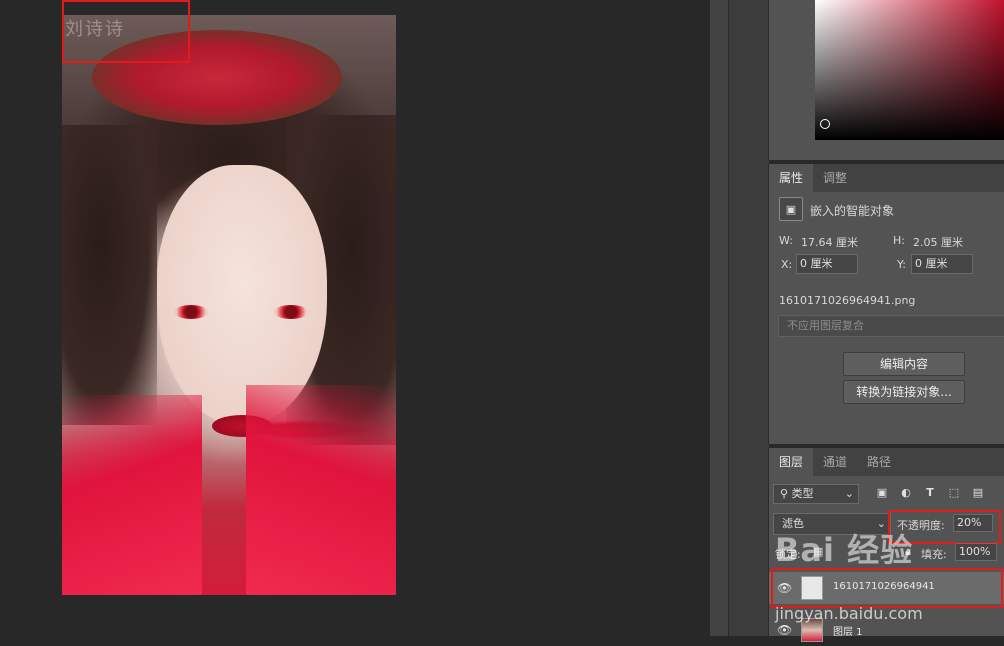  Describe the element at coordinates (791, 178) in the screenshot. I see `tab-properties: 属性` at that location.